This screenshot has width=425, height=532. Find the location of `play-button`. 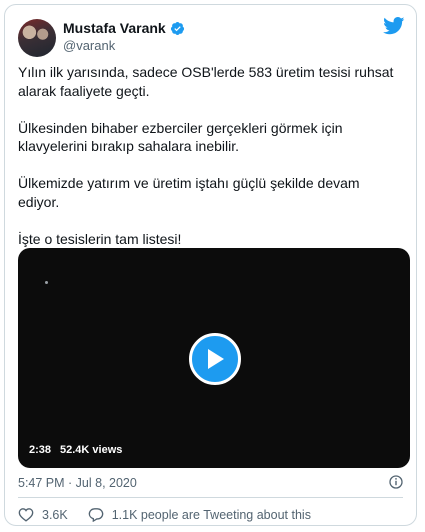

play-button is located at coordinates (215, 359).